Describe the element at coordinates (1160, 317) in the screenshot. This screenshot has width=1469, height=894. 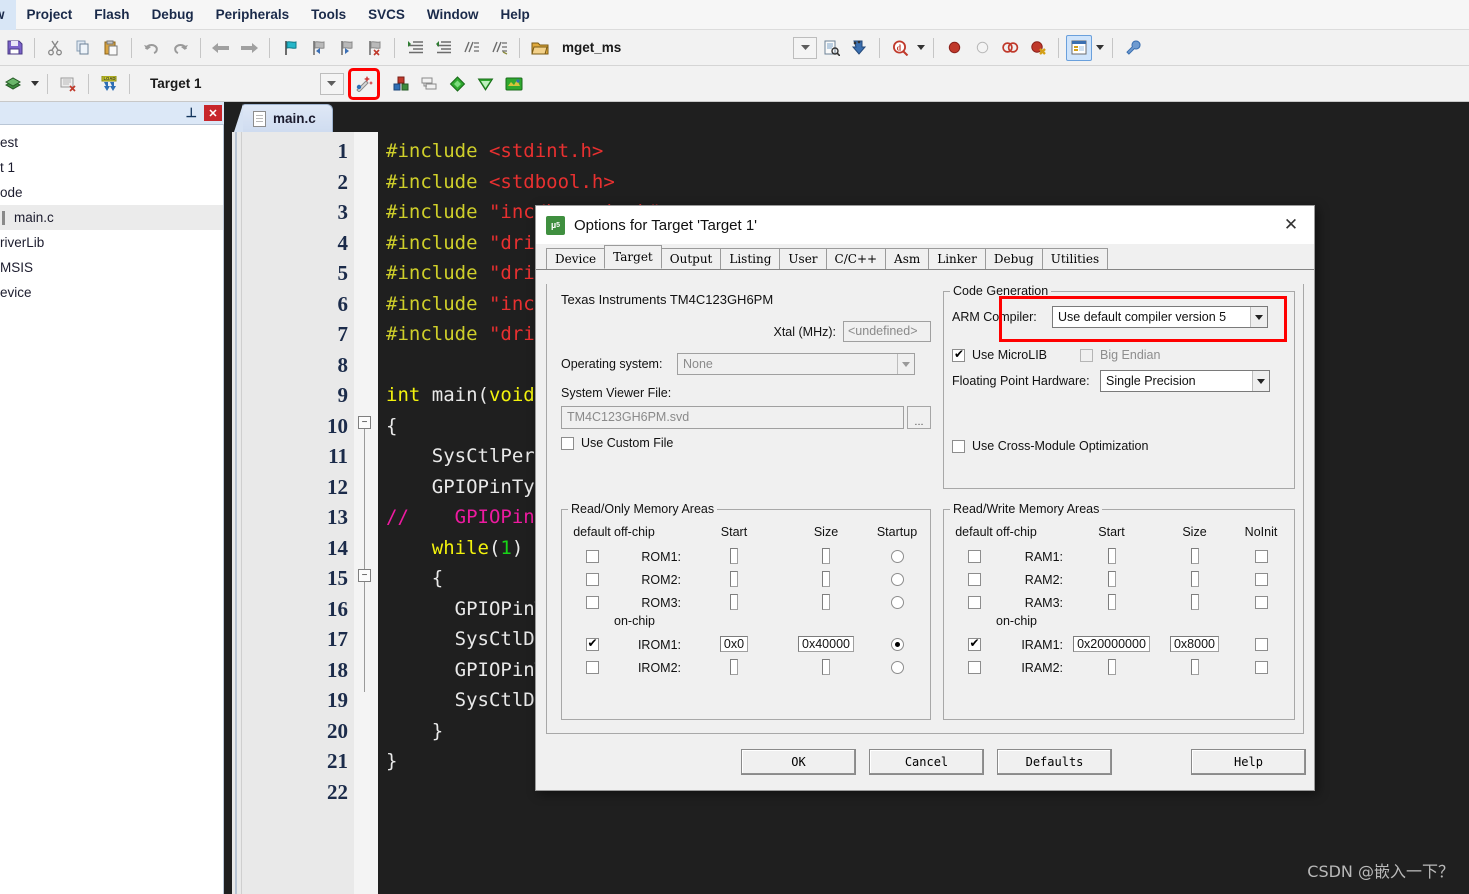
I see `arm-compiler-select: Use default compiler version 5` at that location.